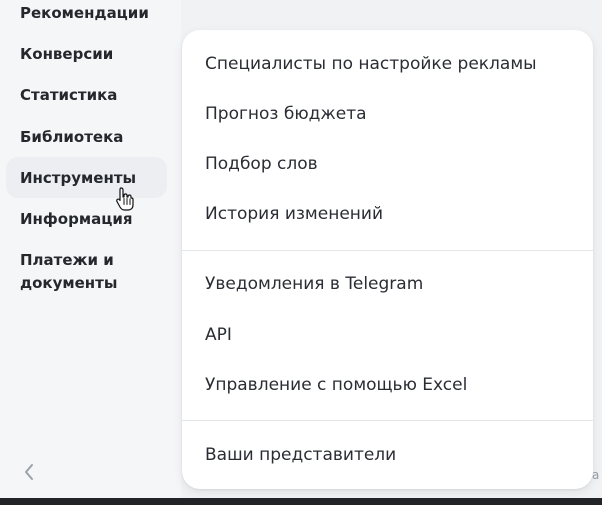  What do you see at coordinates (218, 335) in the screenshot?
I see `menu-item-api: API` at bounding box center [218, 335].